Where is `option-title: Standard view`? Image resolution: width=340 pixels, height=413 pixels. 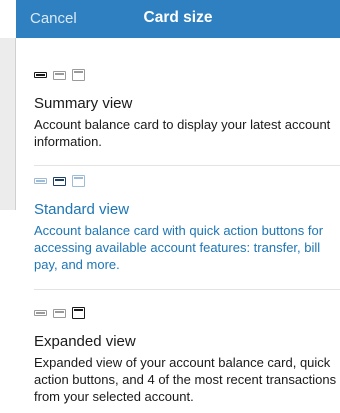
option-title: Standard view is located at coordinates (82, 209).